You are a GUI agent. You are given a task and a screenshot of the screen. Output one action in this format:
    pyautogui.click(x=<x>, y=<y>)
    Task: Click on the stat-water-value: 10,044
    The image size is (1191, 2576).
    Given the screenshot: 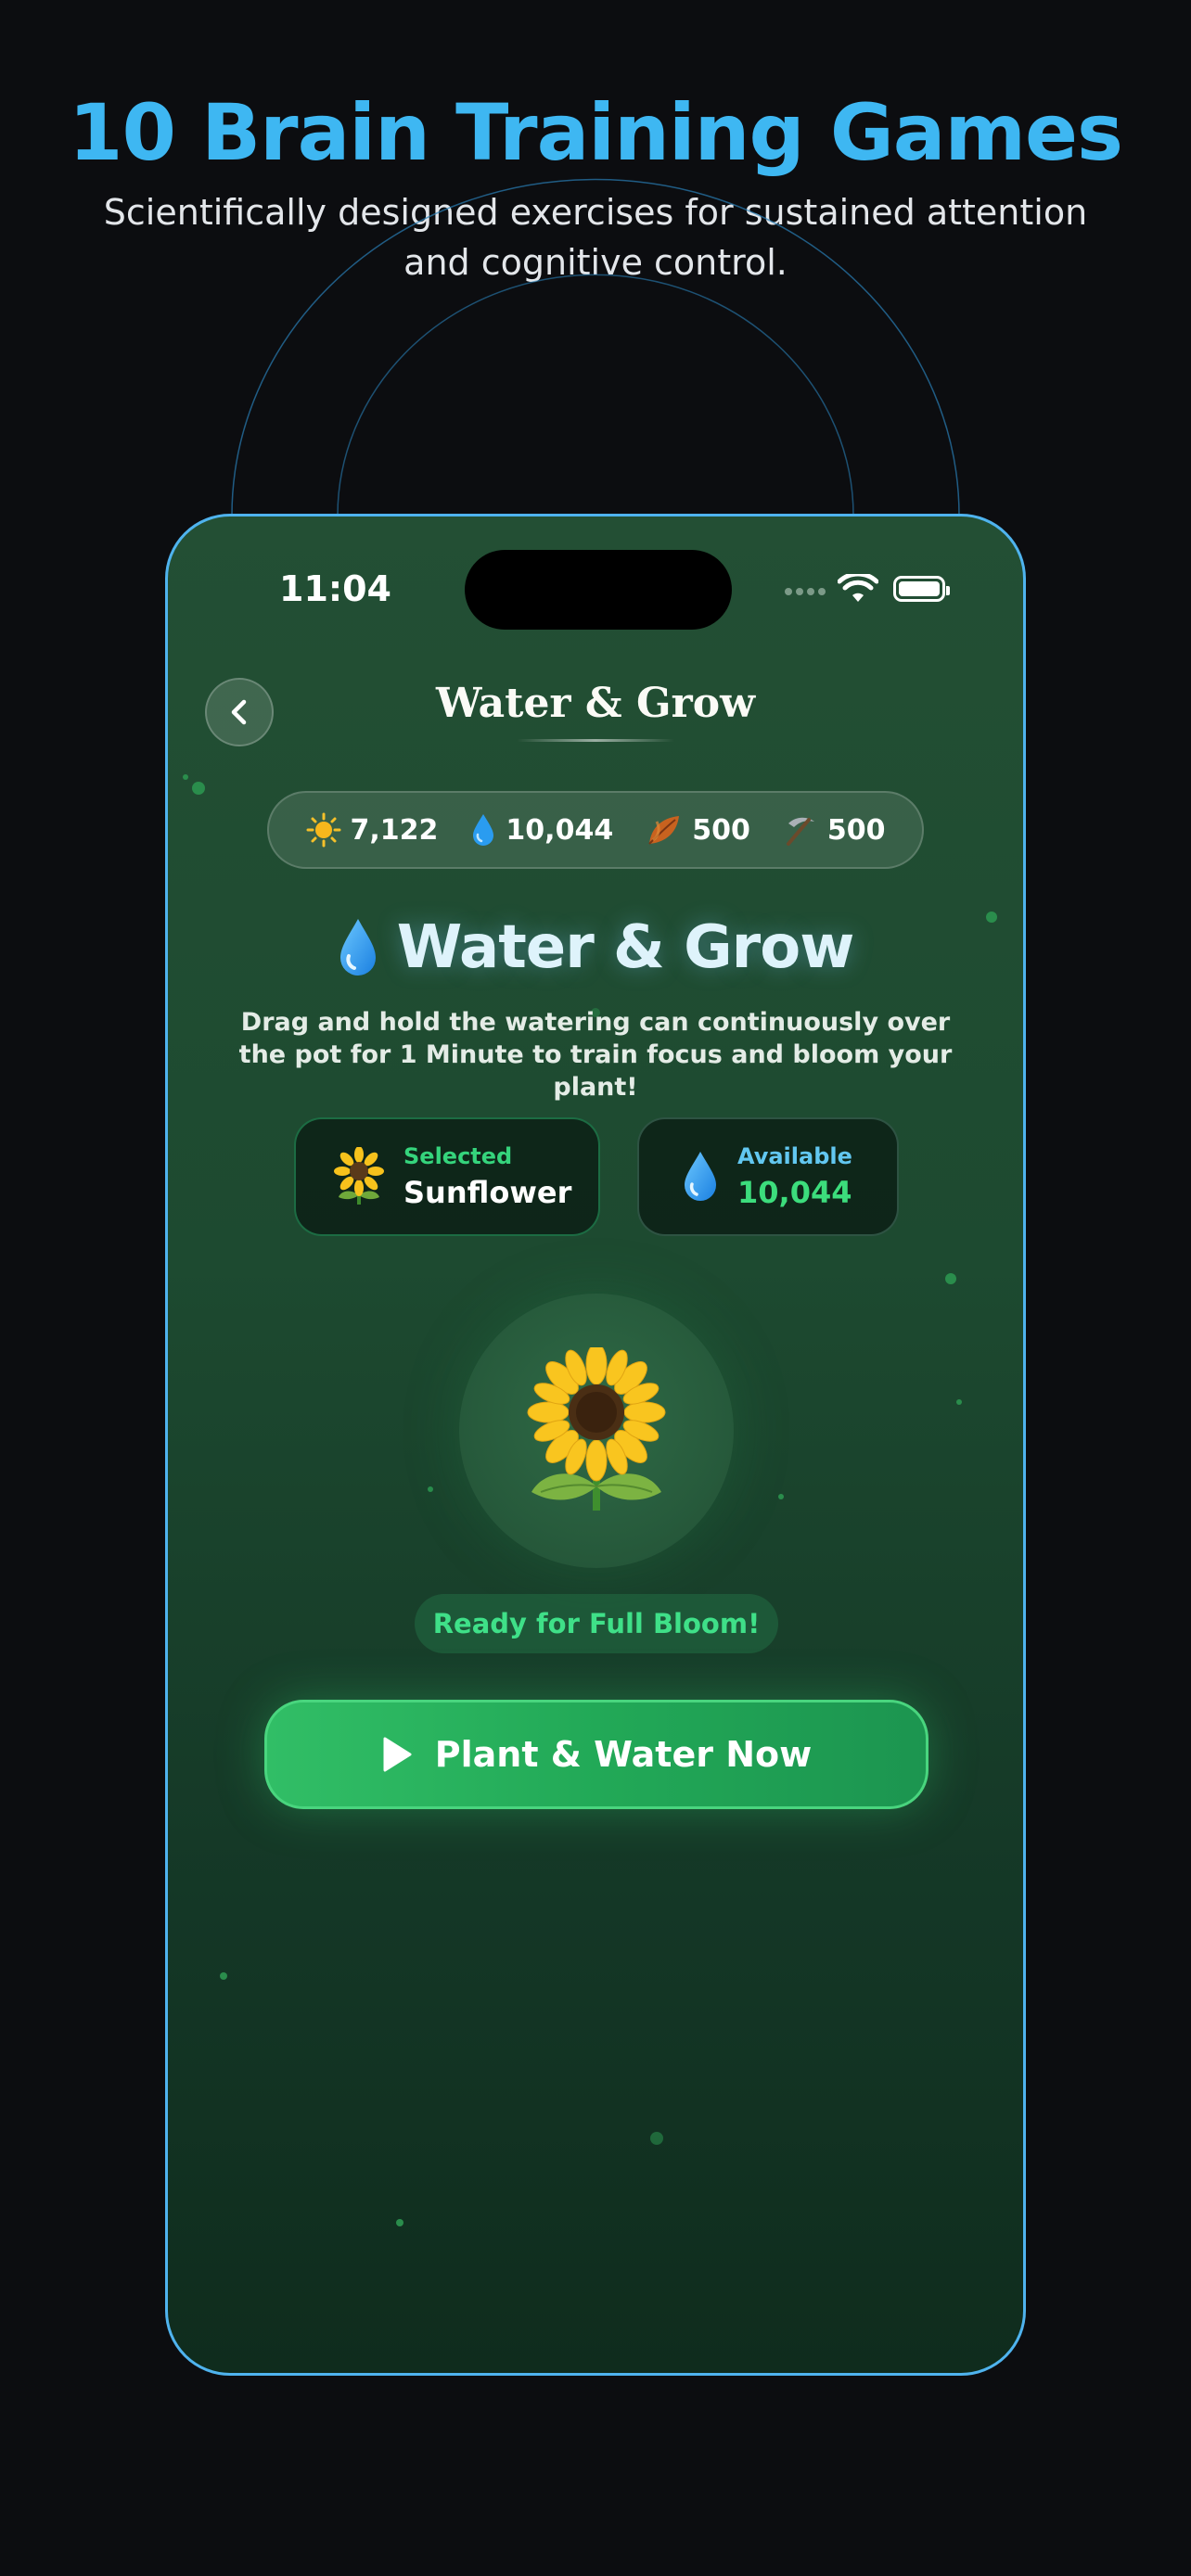 What is the action you would take?
    pyautogui.click(x=560, y=830)
    